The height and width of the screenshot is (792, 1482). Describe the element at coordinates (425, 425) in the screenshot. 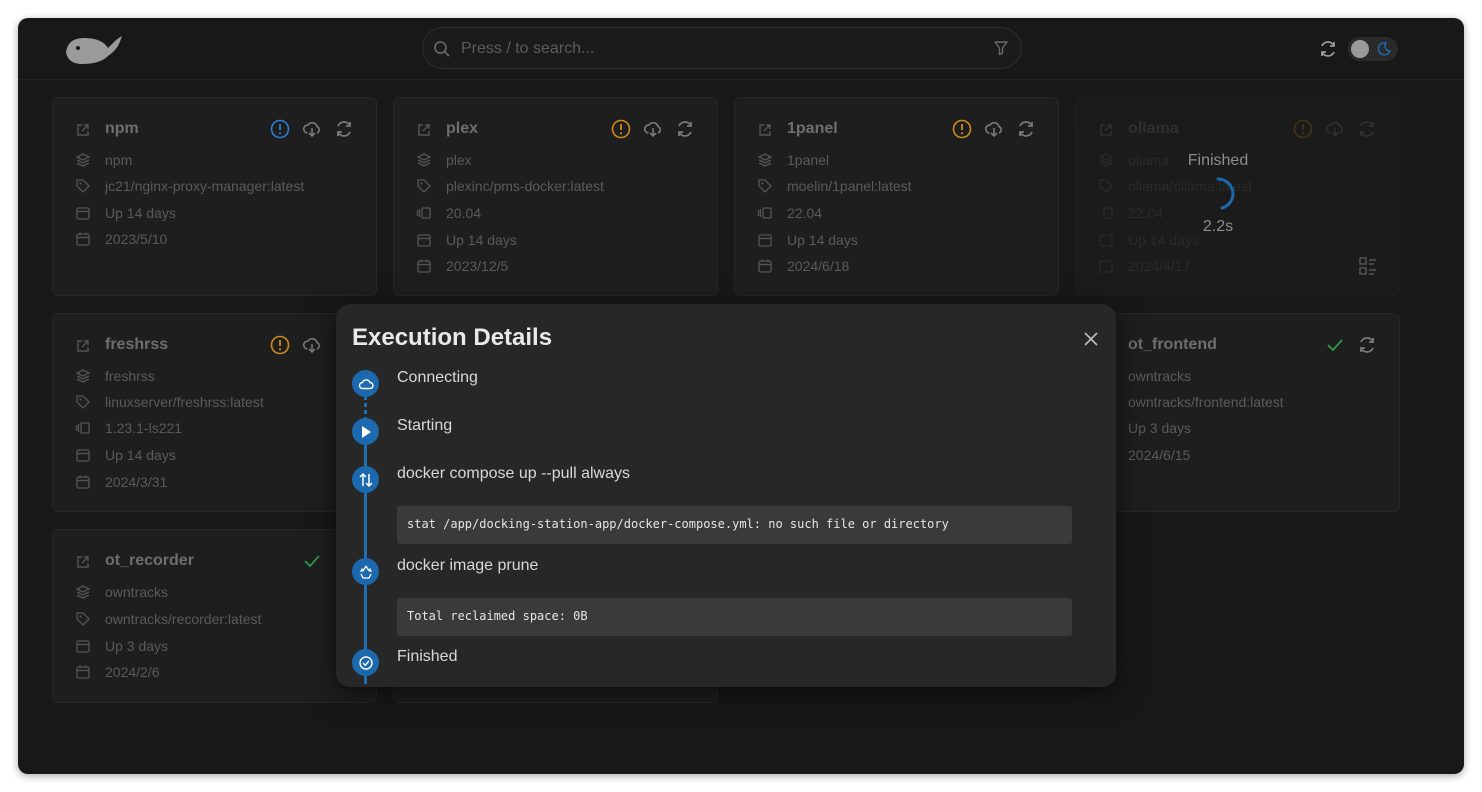

I see `step-label: Starting` at that location.